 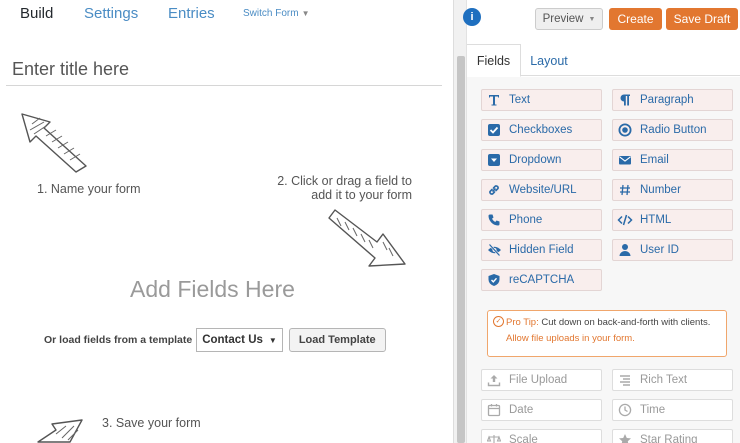 What do you see at coordinates (494, 380) in the screenshot?
I see `upload-icon` at bounding box center [494, 380].